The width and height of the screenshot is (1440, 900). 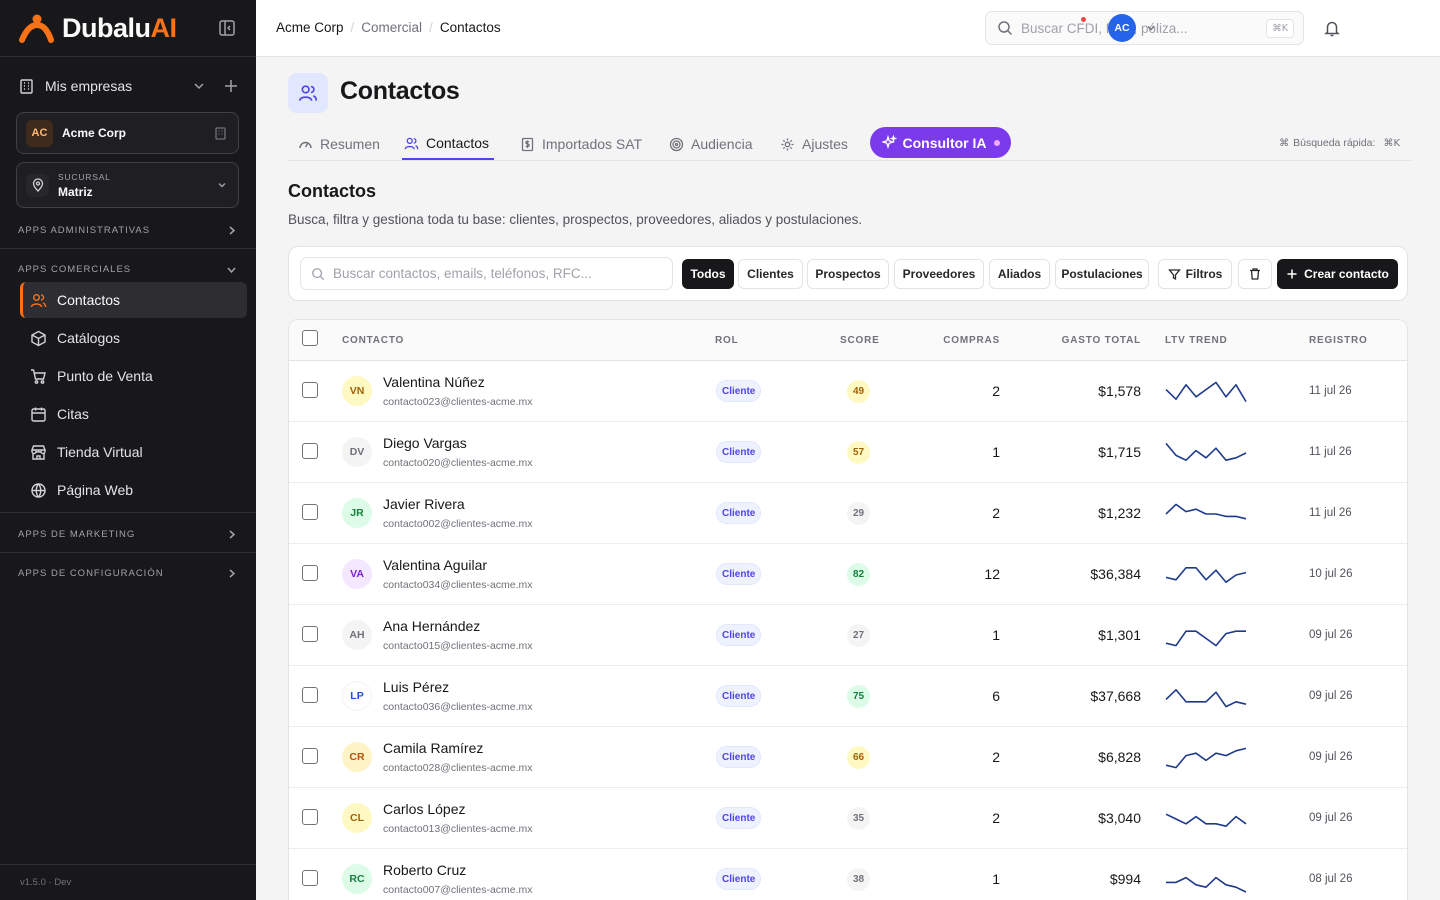 I want to click on tab-audiencia: Audiencia, so click(x=711, y=144).